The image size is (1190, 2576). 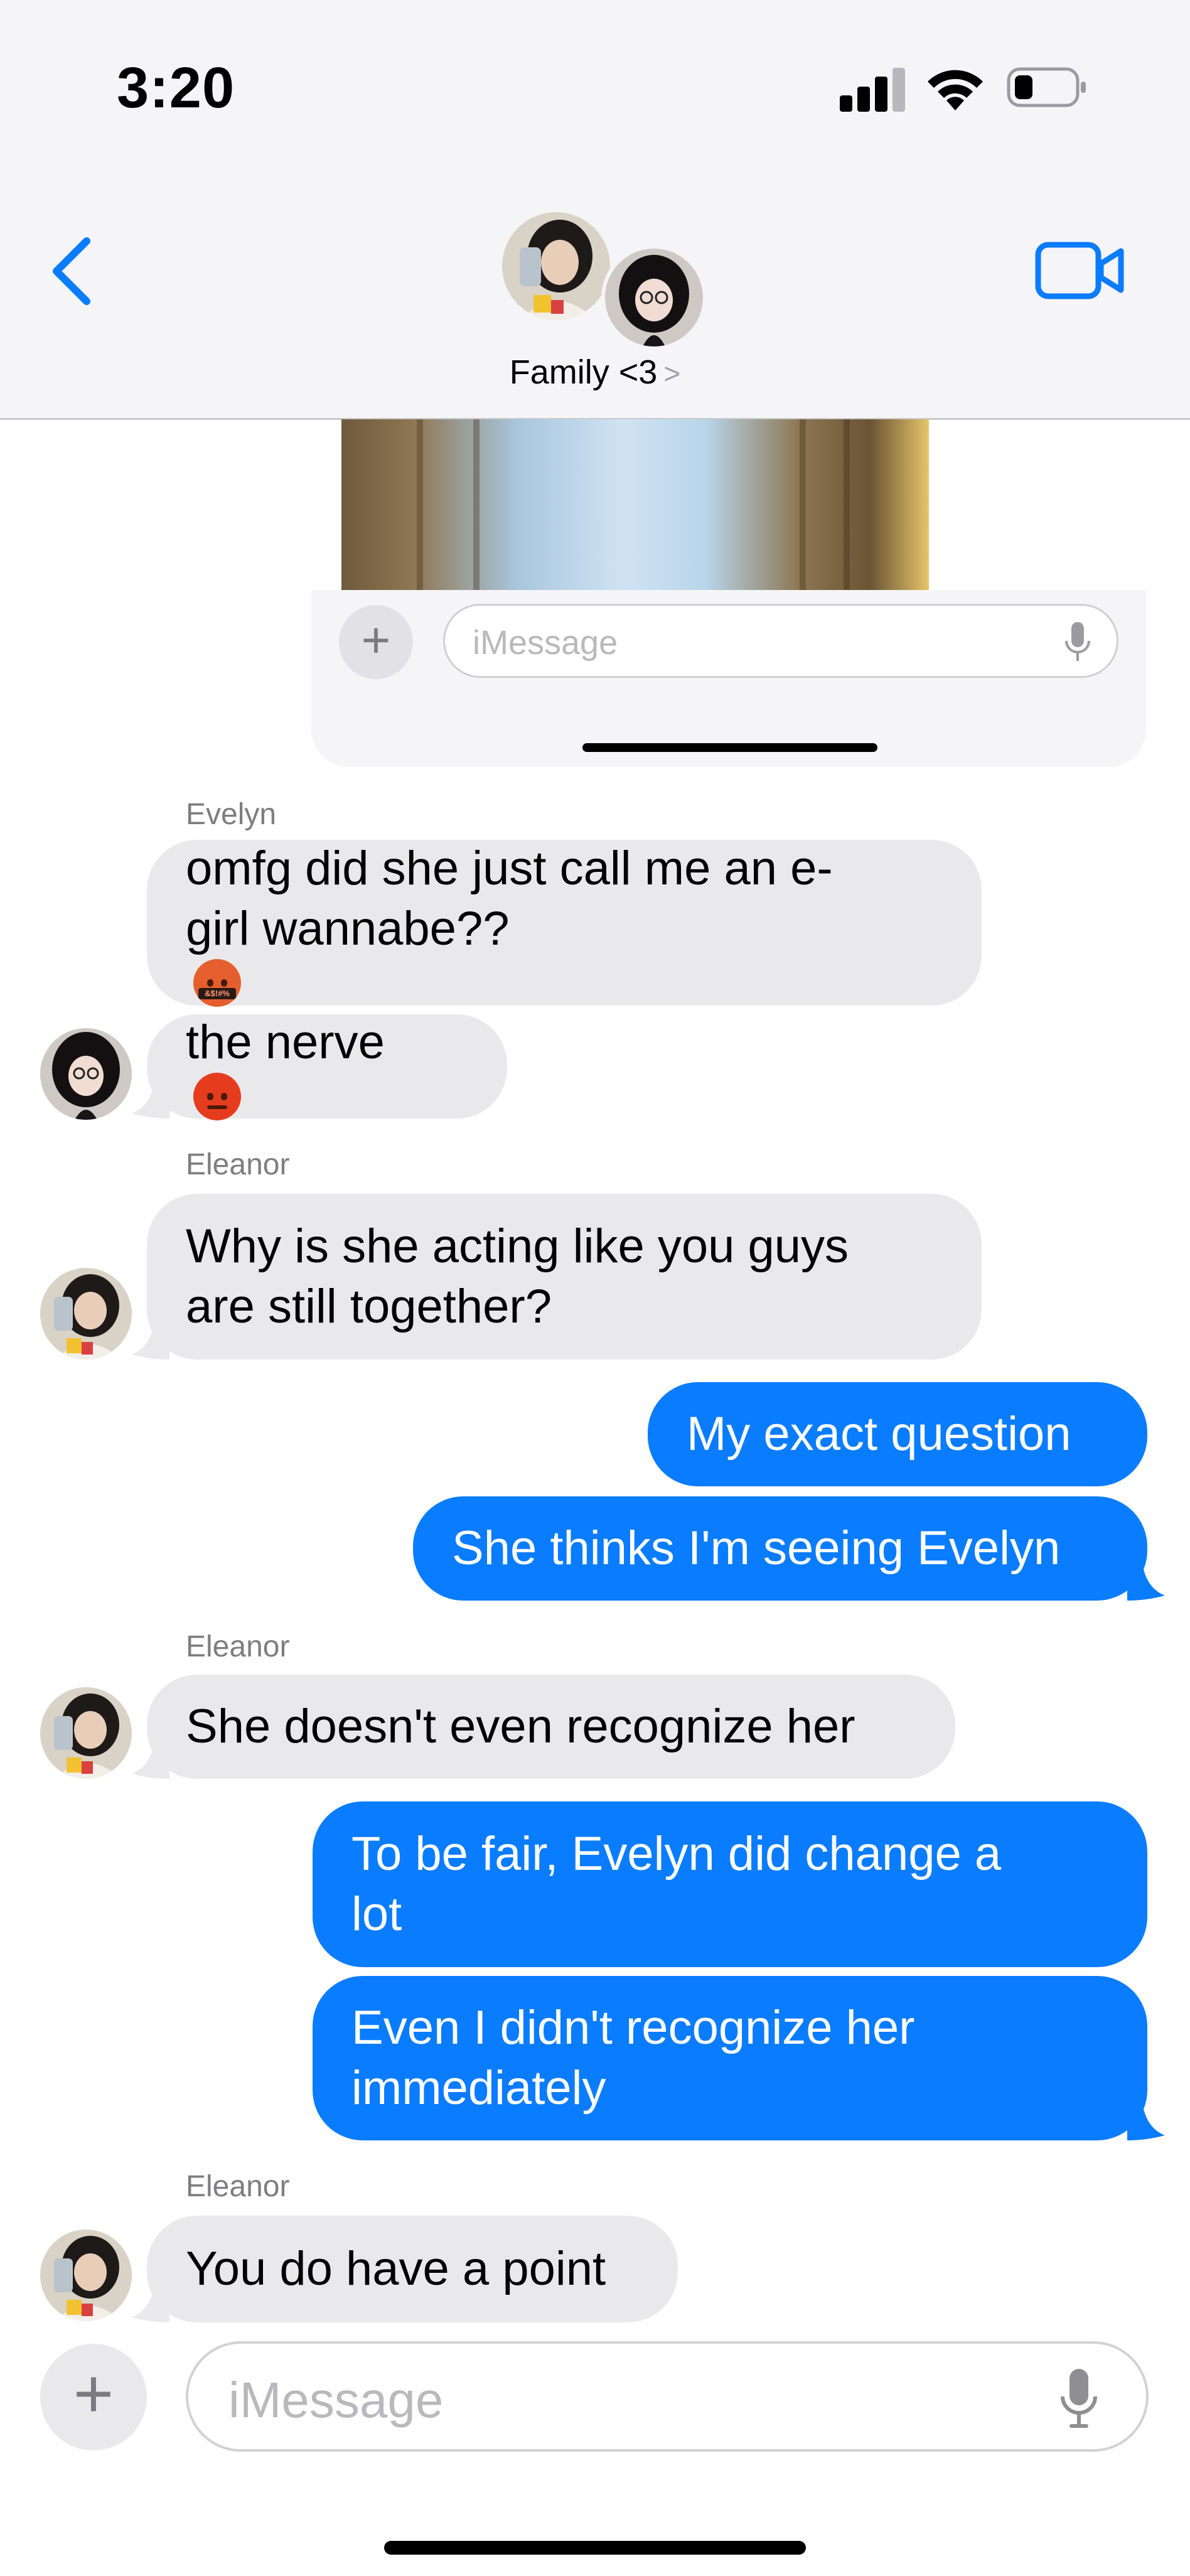 I want to click on message-input-placeholder: iMessage, so click(x=336, y=2400).